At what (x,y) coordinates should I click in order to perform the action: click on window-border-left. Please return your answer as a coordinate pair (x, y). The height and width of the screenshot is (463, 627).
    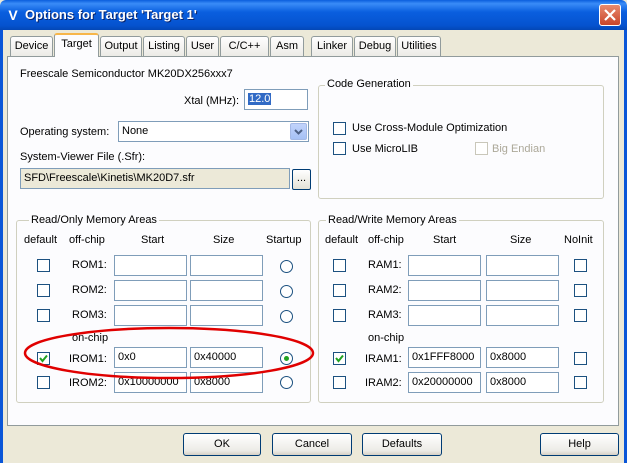
    Looking at the image, I should click on (1, 246).